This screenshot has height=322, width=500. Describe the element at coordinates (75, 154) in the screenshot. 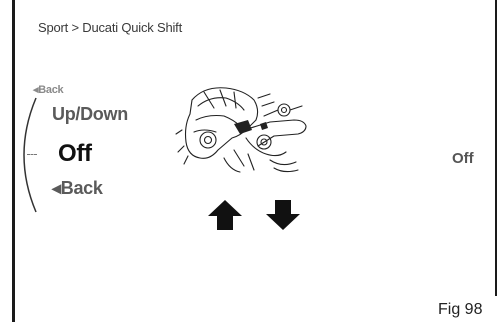

I see `menu-item-off-selected: Off` at that location.